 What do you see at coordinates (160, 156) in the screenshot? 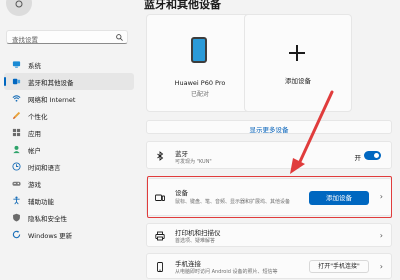
I see `bluetooth-icon` at bounding box center [160, 156].